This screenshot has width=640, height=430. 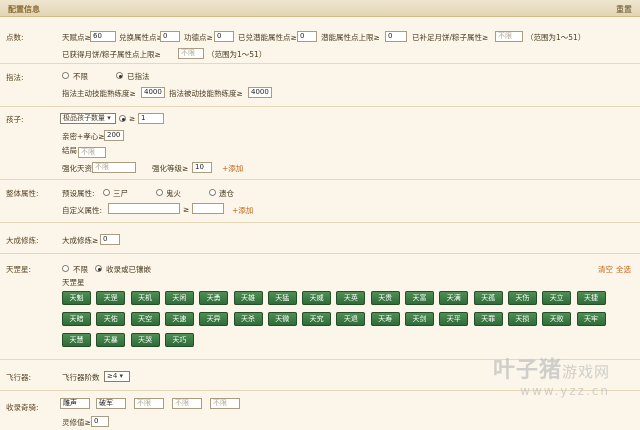 What do you see at coordinates (76, 298) in the screenshot?
I see `star-button: 天魁` at bounding box center [76, 298].